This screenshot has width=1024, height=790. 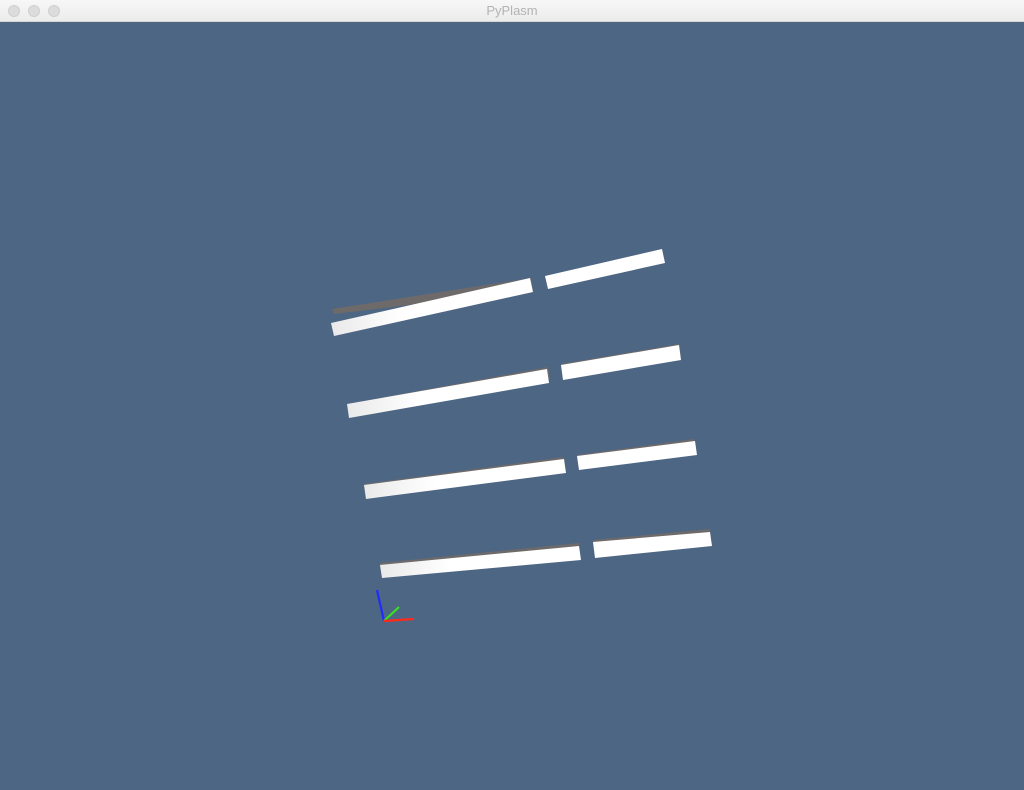 What do you see at coordinates (605, 269) in the screenshot?
I see `bar-row-1-right-bar` at bounding box center [605, 269].